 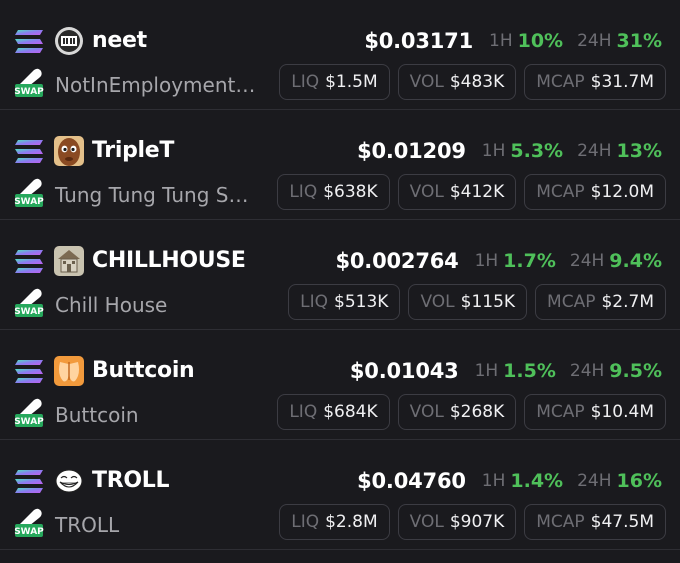 What do you see at coordinates (639, 481) in the screenshot?
I see `change-24h-value: 16%` at bounding box center [639, 481].